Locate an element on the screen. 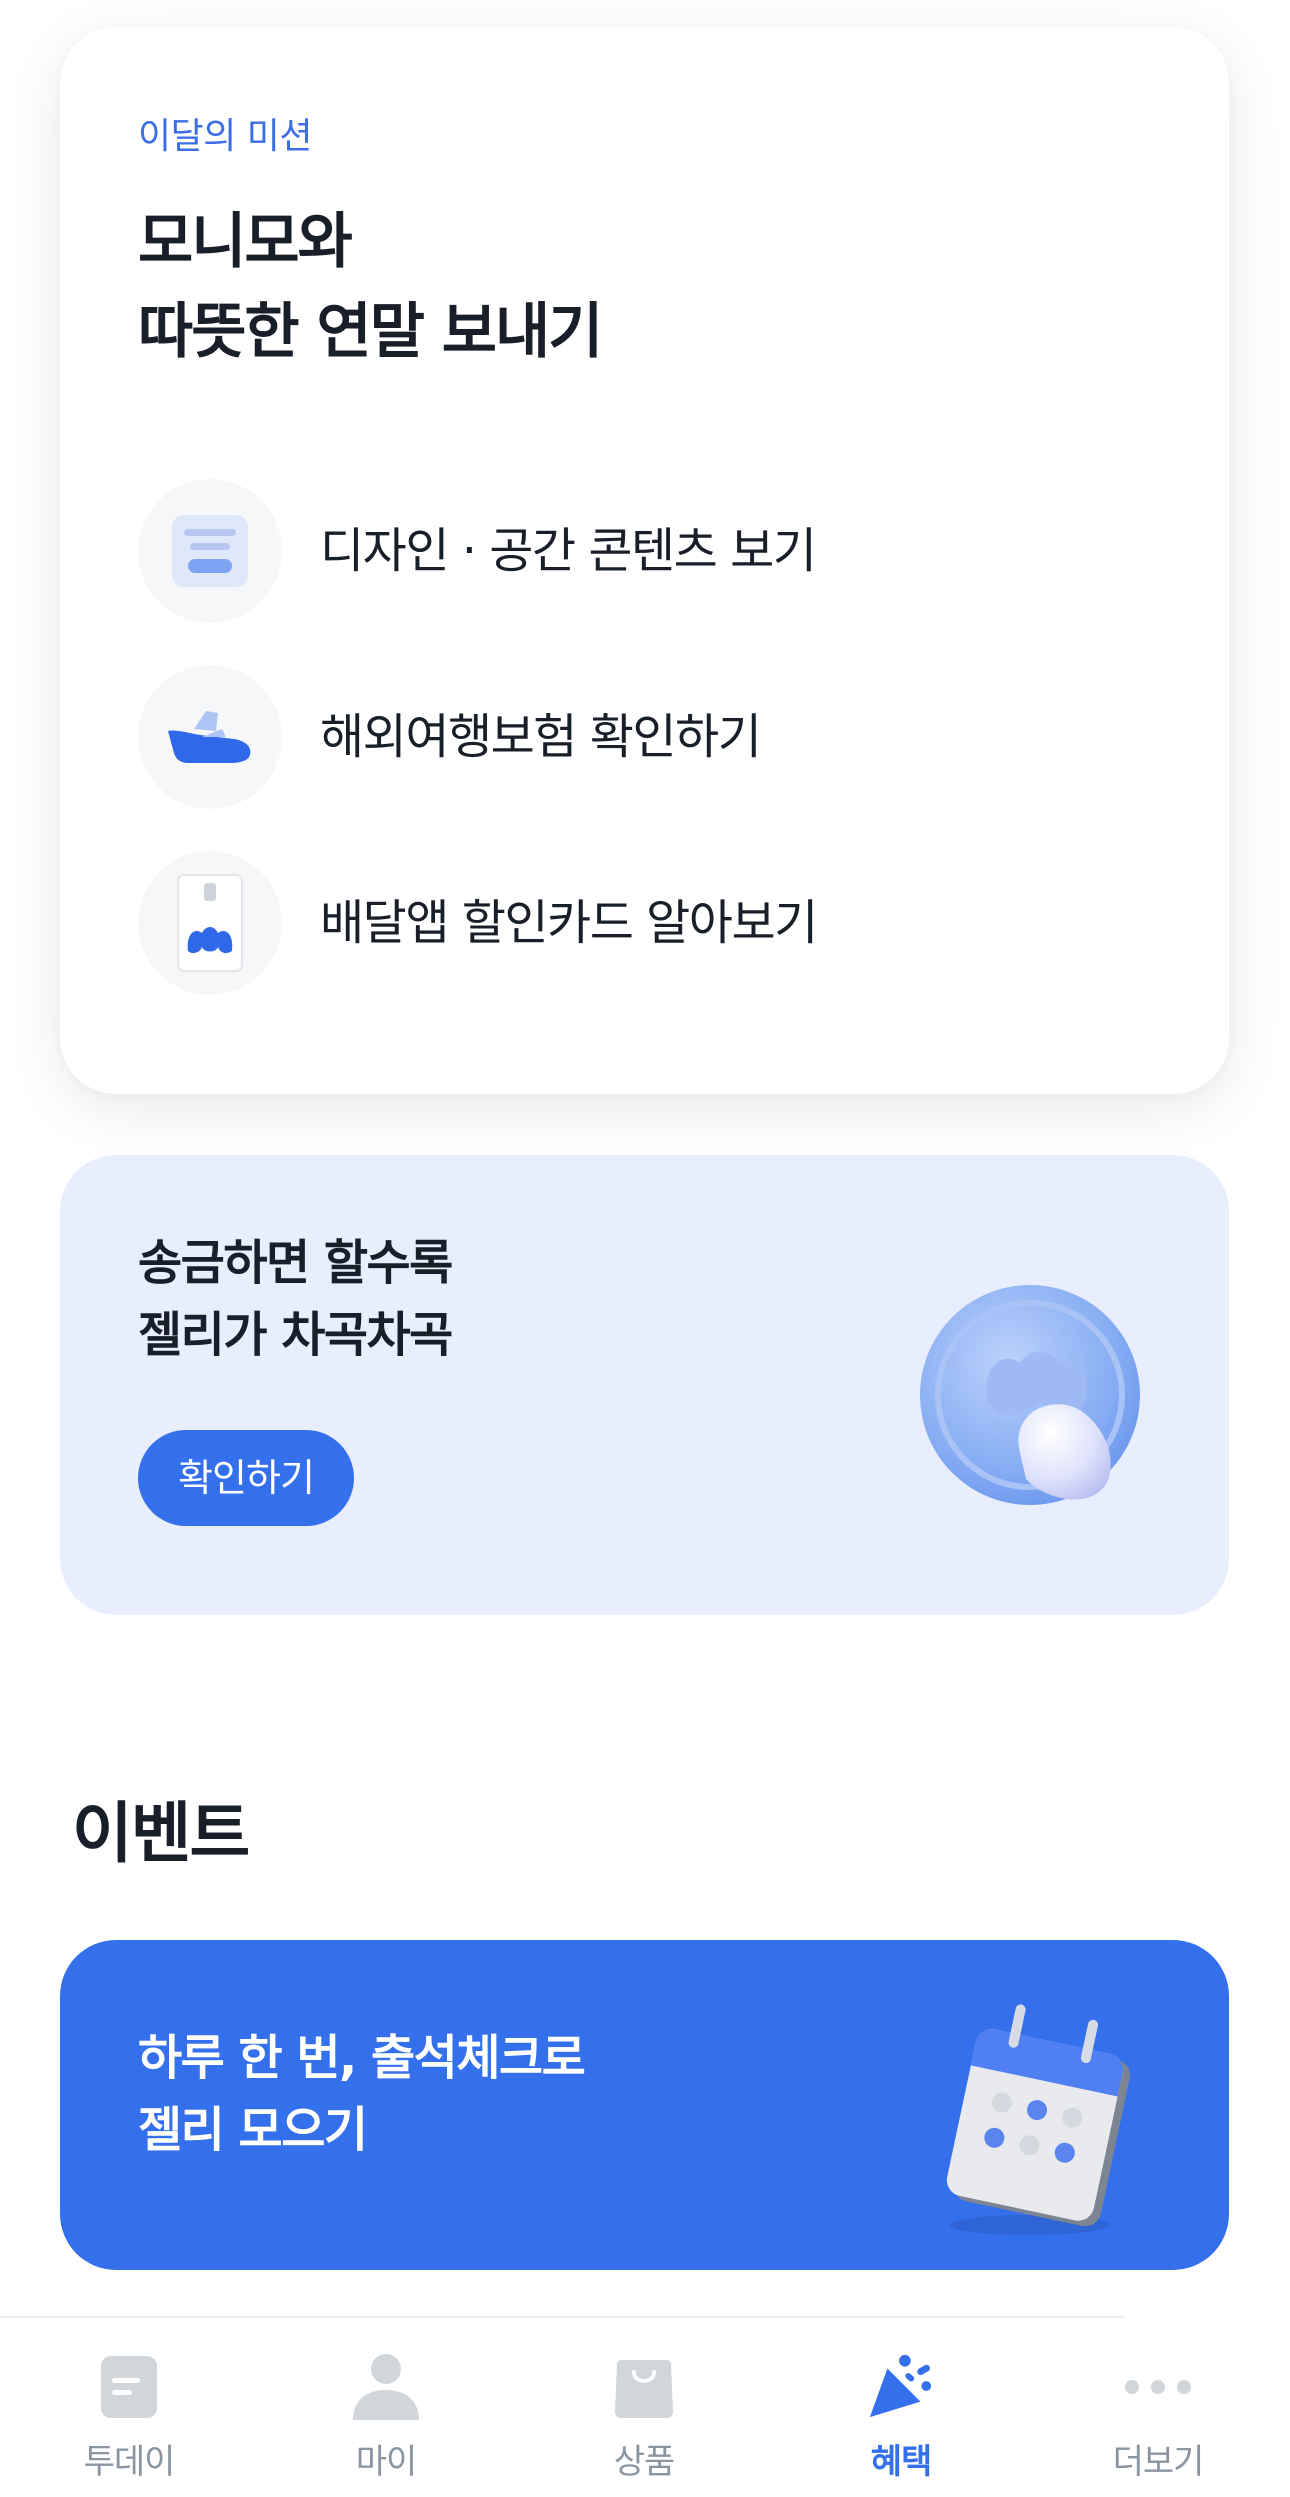 The height and width of the screenshot is (2497, 1290). mission-title: 모니모와 따뜻한 연말 보내기 is located at coordinates (370, 287).